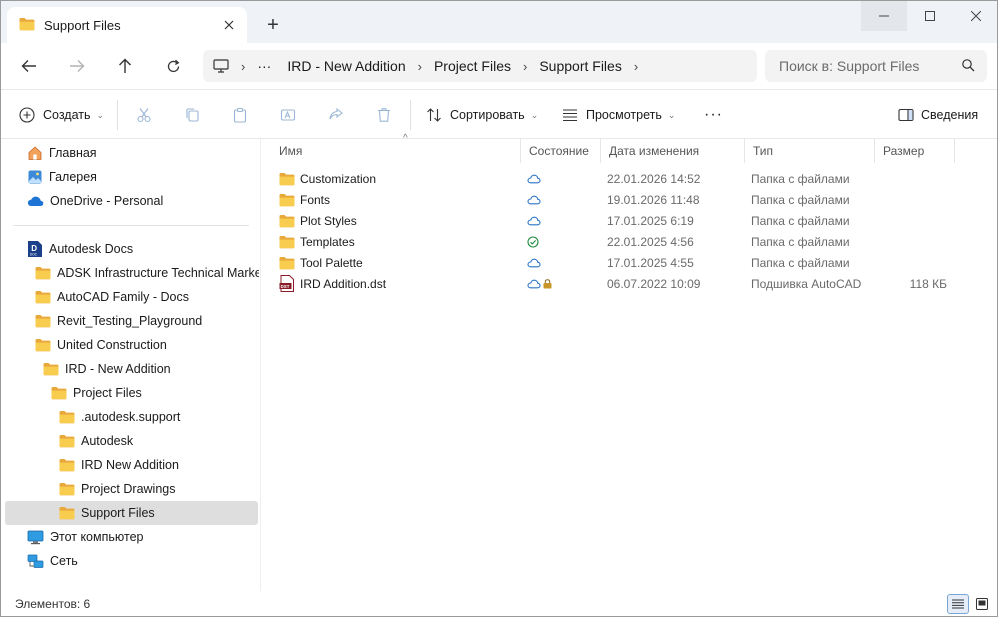 This screenshot has width=998, height=617. Describe the element at coordinates (240, 115) in the screenshot. I see `paste-button` at that location.